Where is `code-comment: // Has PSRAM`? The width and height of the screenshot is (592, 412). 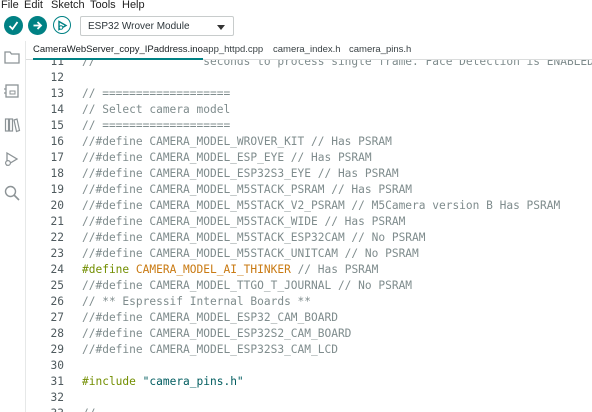
code-comment: // Has PSRAM is located at coordinates (334, 269).